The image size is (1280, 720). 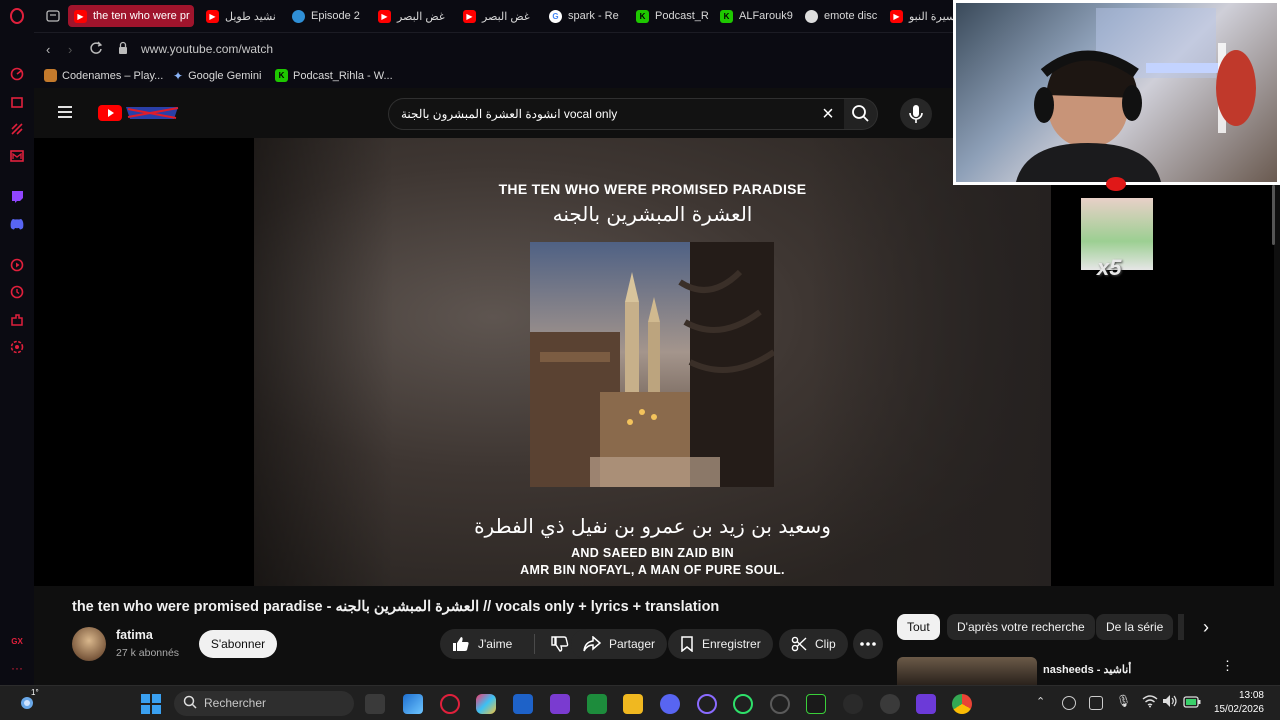 What do you see at coordinates (868, 644) in the screenshot?
I see `more-actions-button` at bounding box center [868, 644].